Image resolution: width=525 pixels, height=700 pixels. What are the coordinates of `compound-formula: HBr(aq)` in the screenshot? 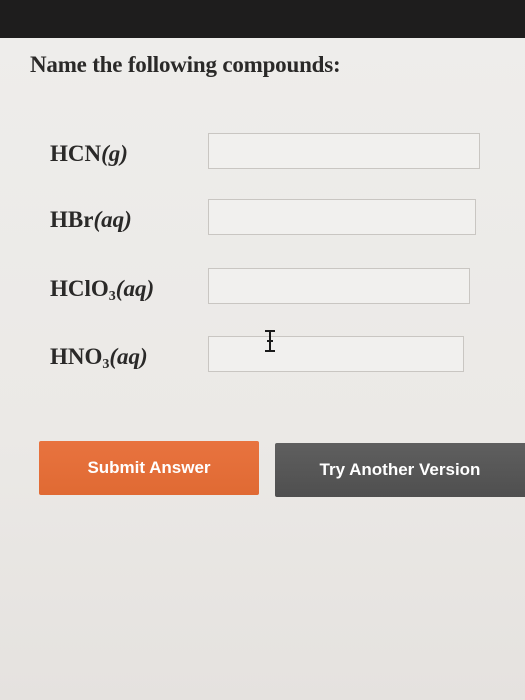 It's located at (91, 220).